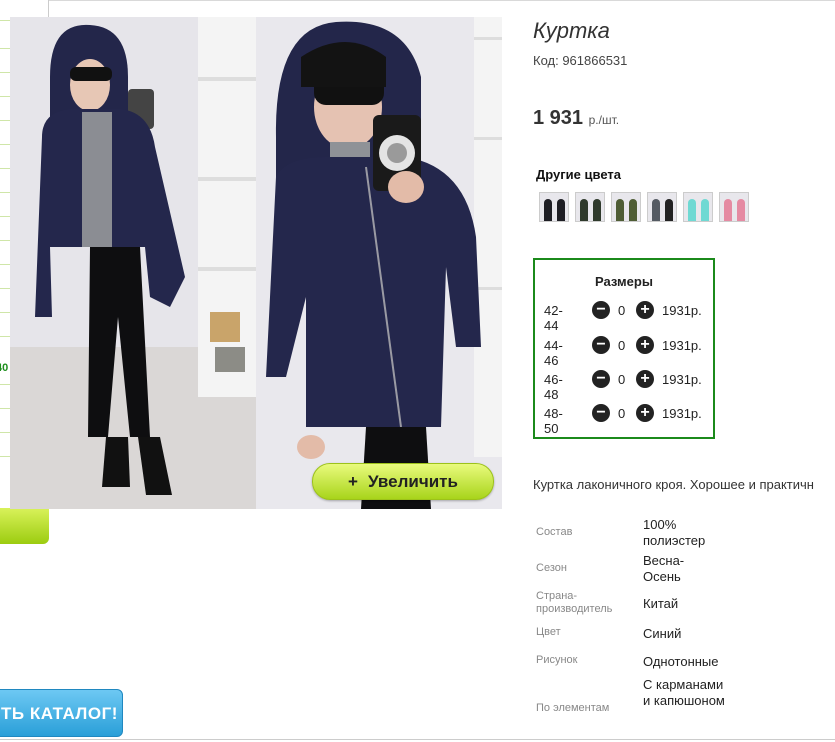 The height and width of the screenshot is (742, 835). Describe the element at coordinates (674, 532) in the screenshot. I see `spec-value: 100% полиэстер` at that location.